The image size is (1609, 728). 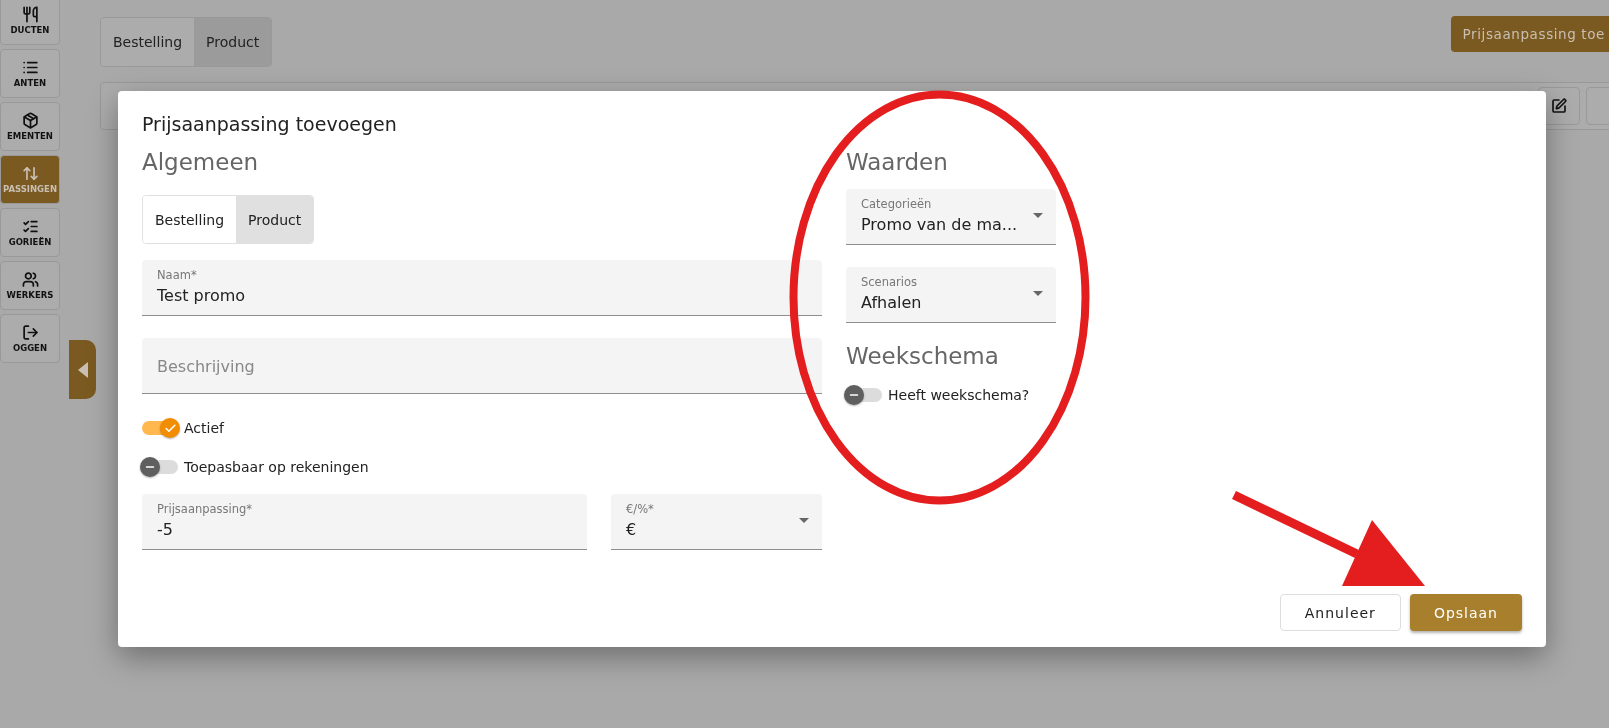 What do you see at coordinates (923, 356) in the screenshot?
I see `section-heading: Weekschema` at bounding box center [923, 356].